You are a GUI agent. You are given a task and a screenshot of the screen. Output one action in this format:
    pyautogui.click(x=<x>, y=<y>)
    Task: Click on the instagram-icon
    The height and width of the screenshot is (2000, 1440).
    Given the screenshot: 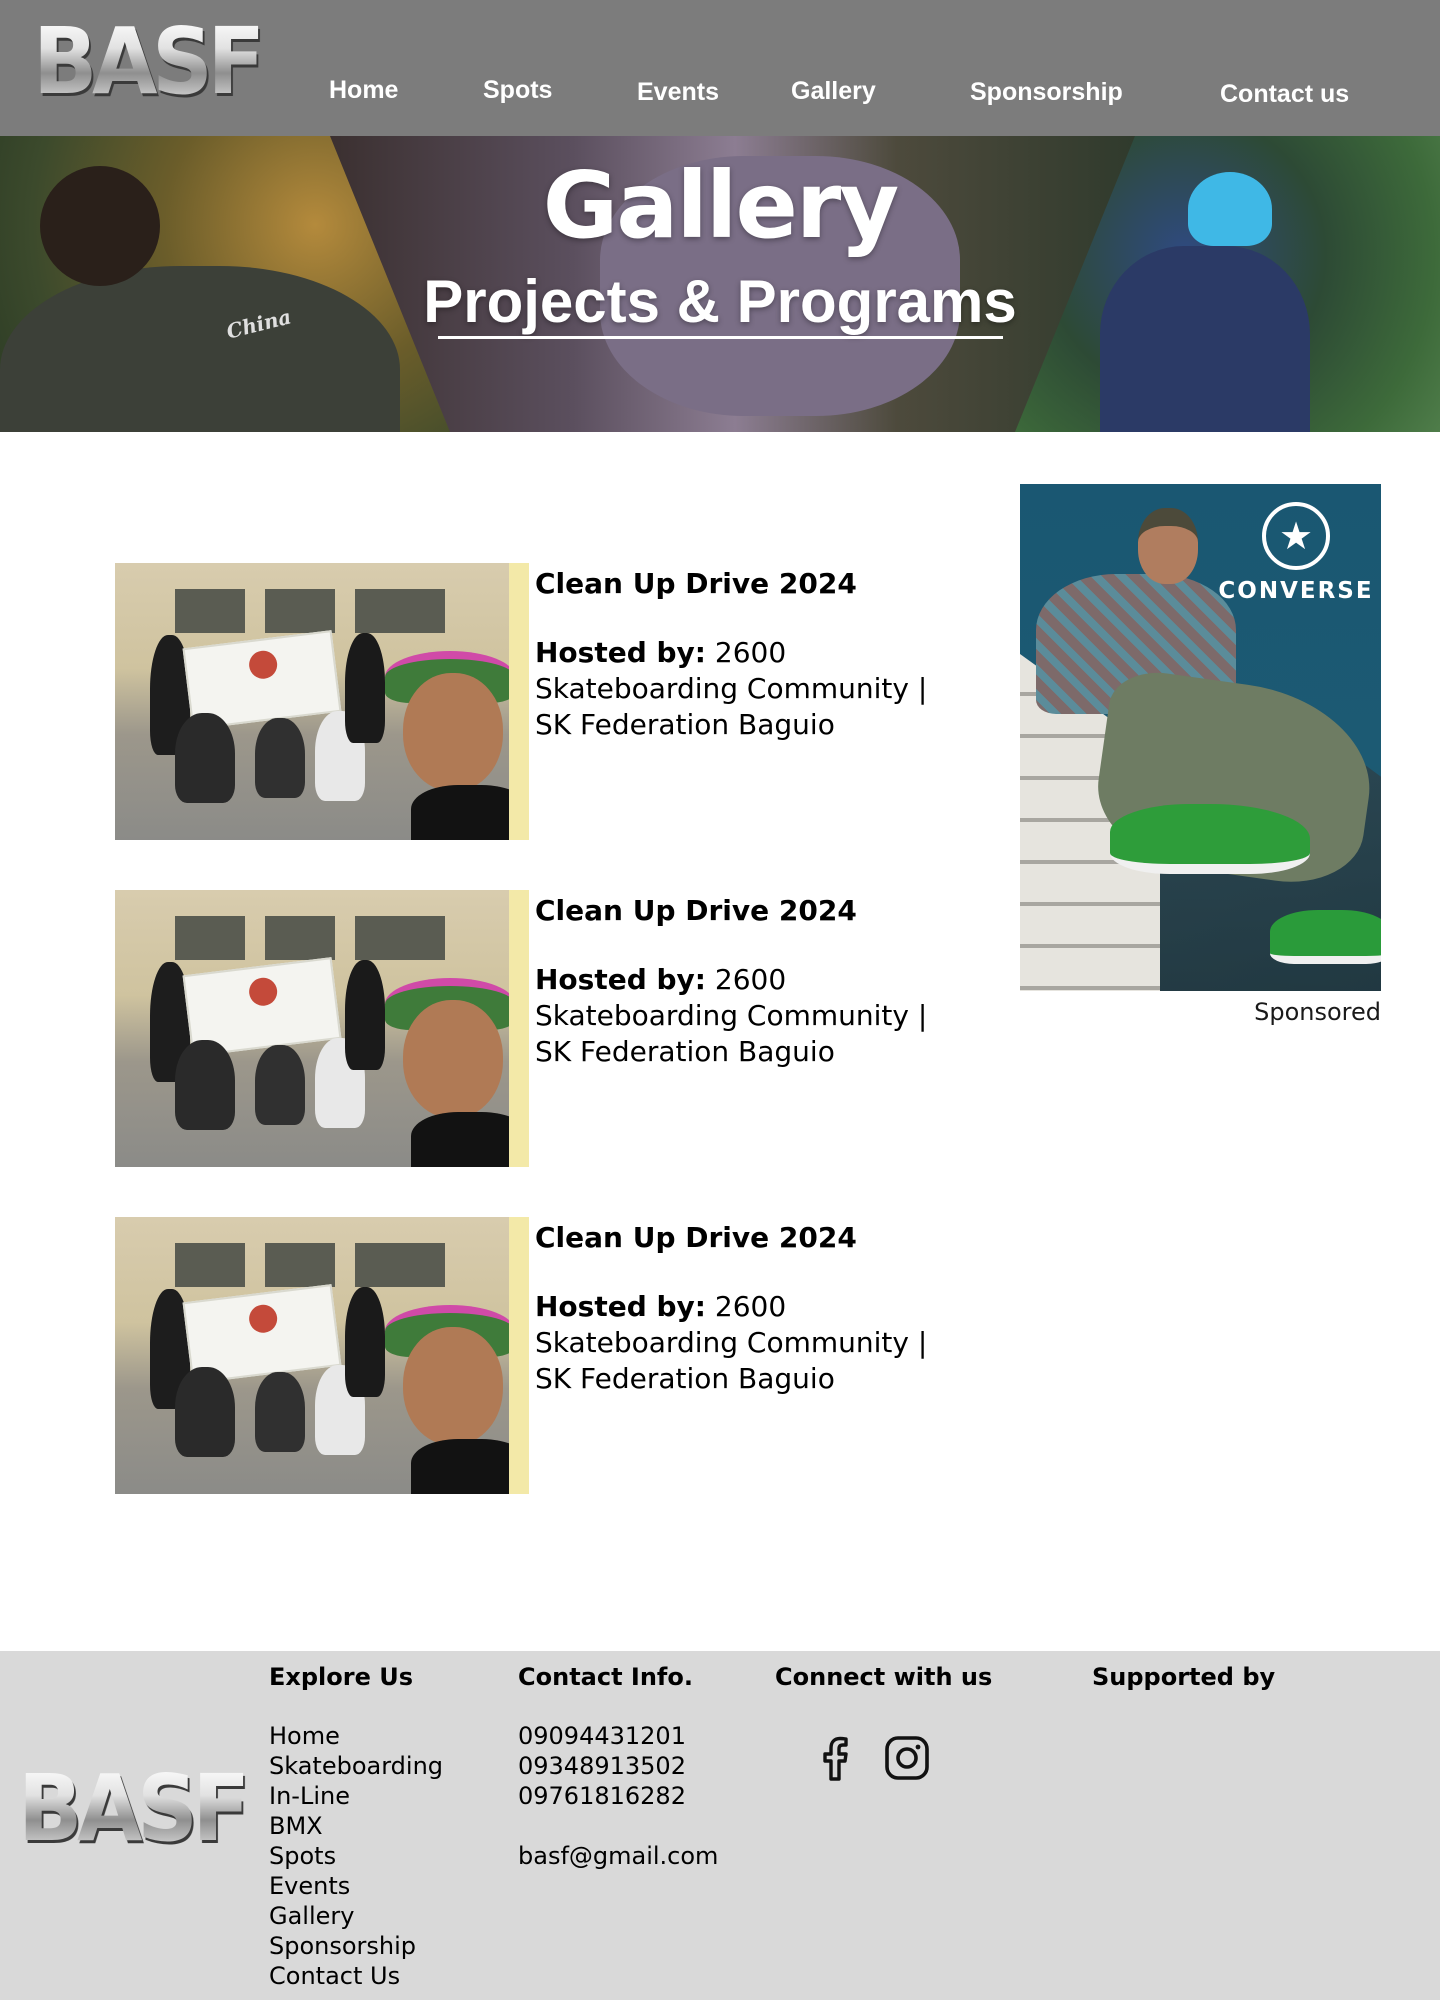 What is the action you would take?
    pyautogui.click(x=907, y=1758)
    